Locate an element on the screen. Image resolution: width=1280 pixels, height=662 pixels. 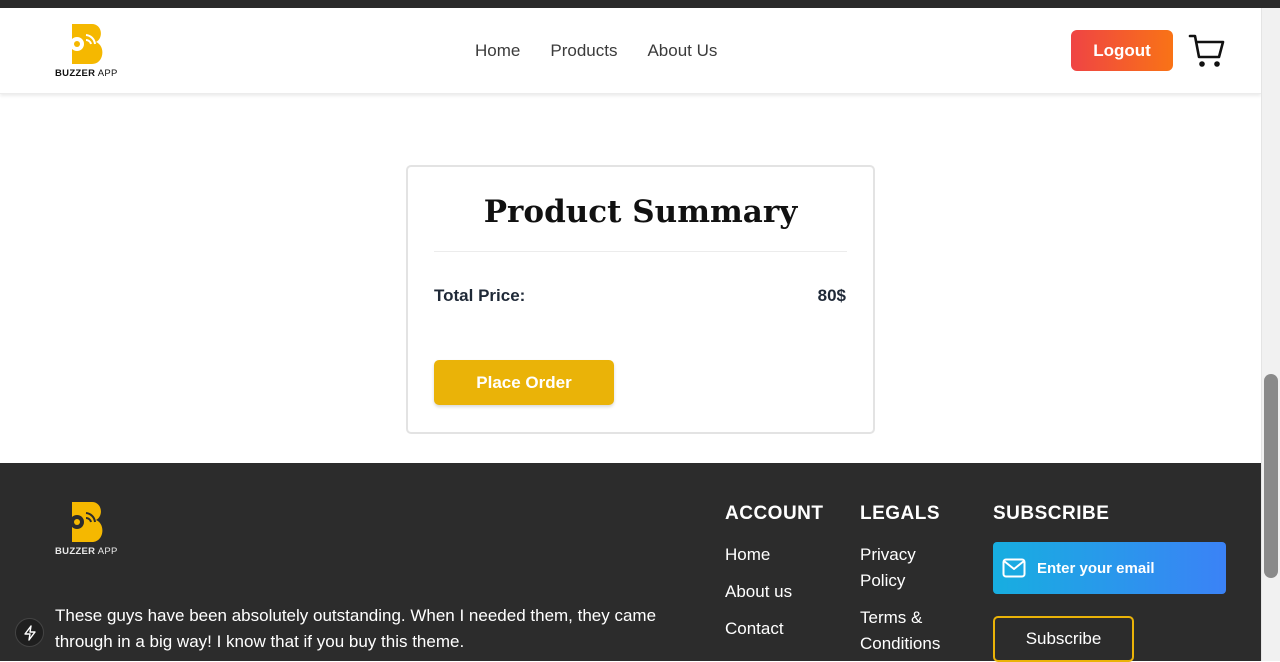
footer-link-home: Home is located at coordinates (747, 555).